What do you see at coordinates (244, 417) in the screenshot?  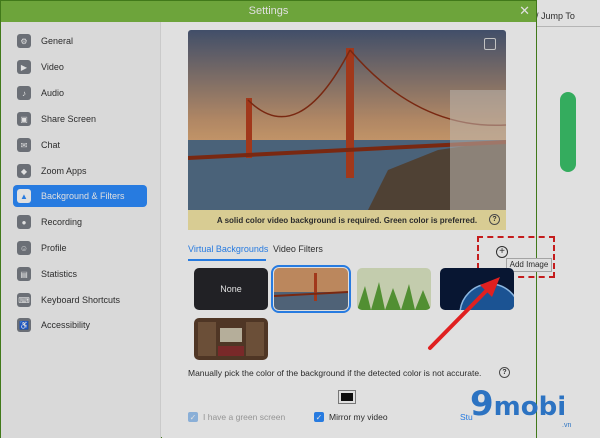 I see `green-screen-label: I have a green screen` at bounding box center [244, 417].